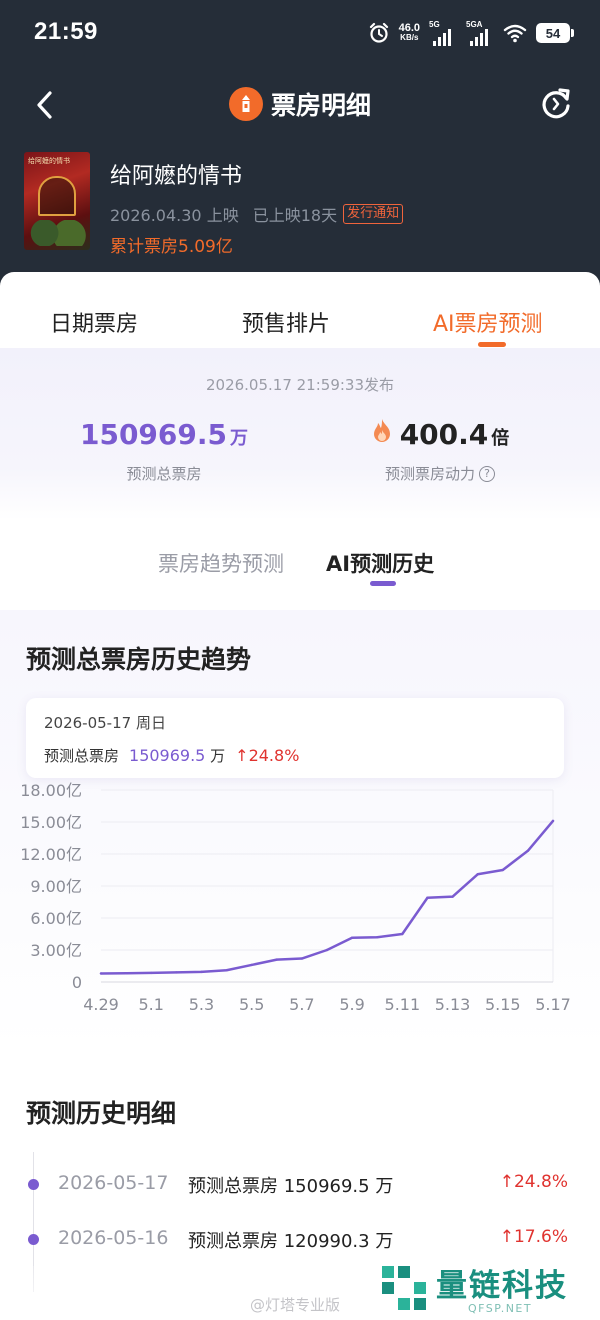  What do you see at coordinates (404, 1288) in the screenshot?
I see `brand-logo-icon` at bounding box center [404, 1288].